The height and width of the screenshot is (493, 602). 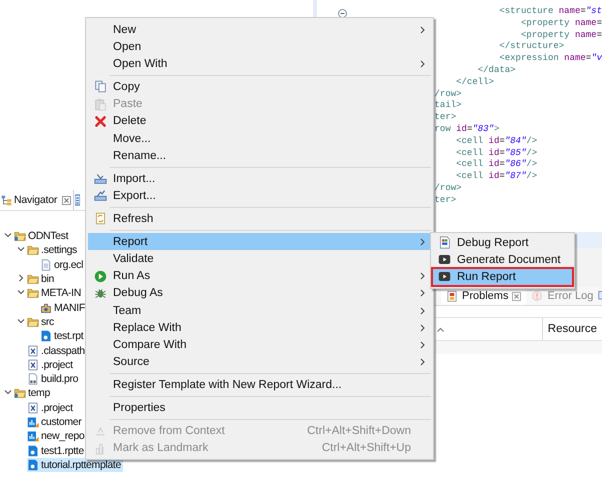 What do you see at coordinates (259, 408) in the screenshot?
I see `menu-item: Properties` at bounding box center [259, 408].